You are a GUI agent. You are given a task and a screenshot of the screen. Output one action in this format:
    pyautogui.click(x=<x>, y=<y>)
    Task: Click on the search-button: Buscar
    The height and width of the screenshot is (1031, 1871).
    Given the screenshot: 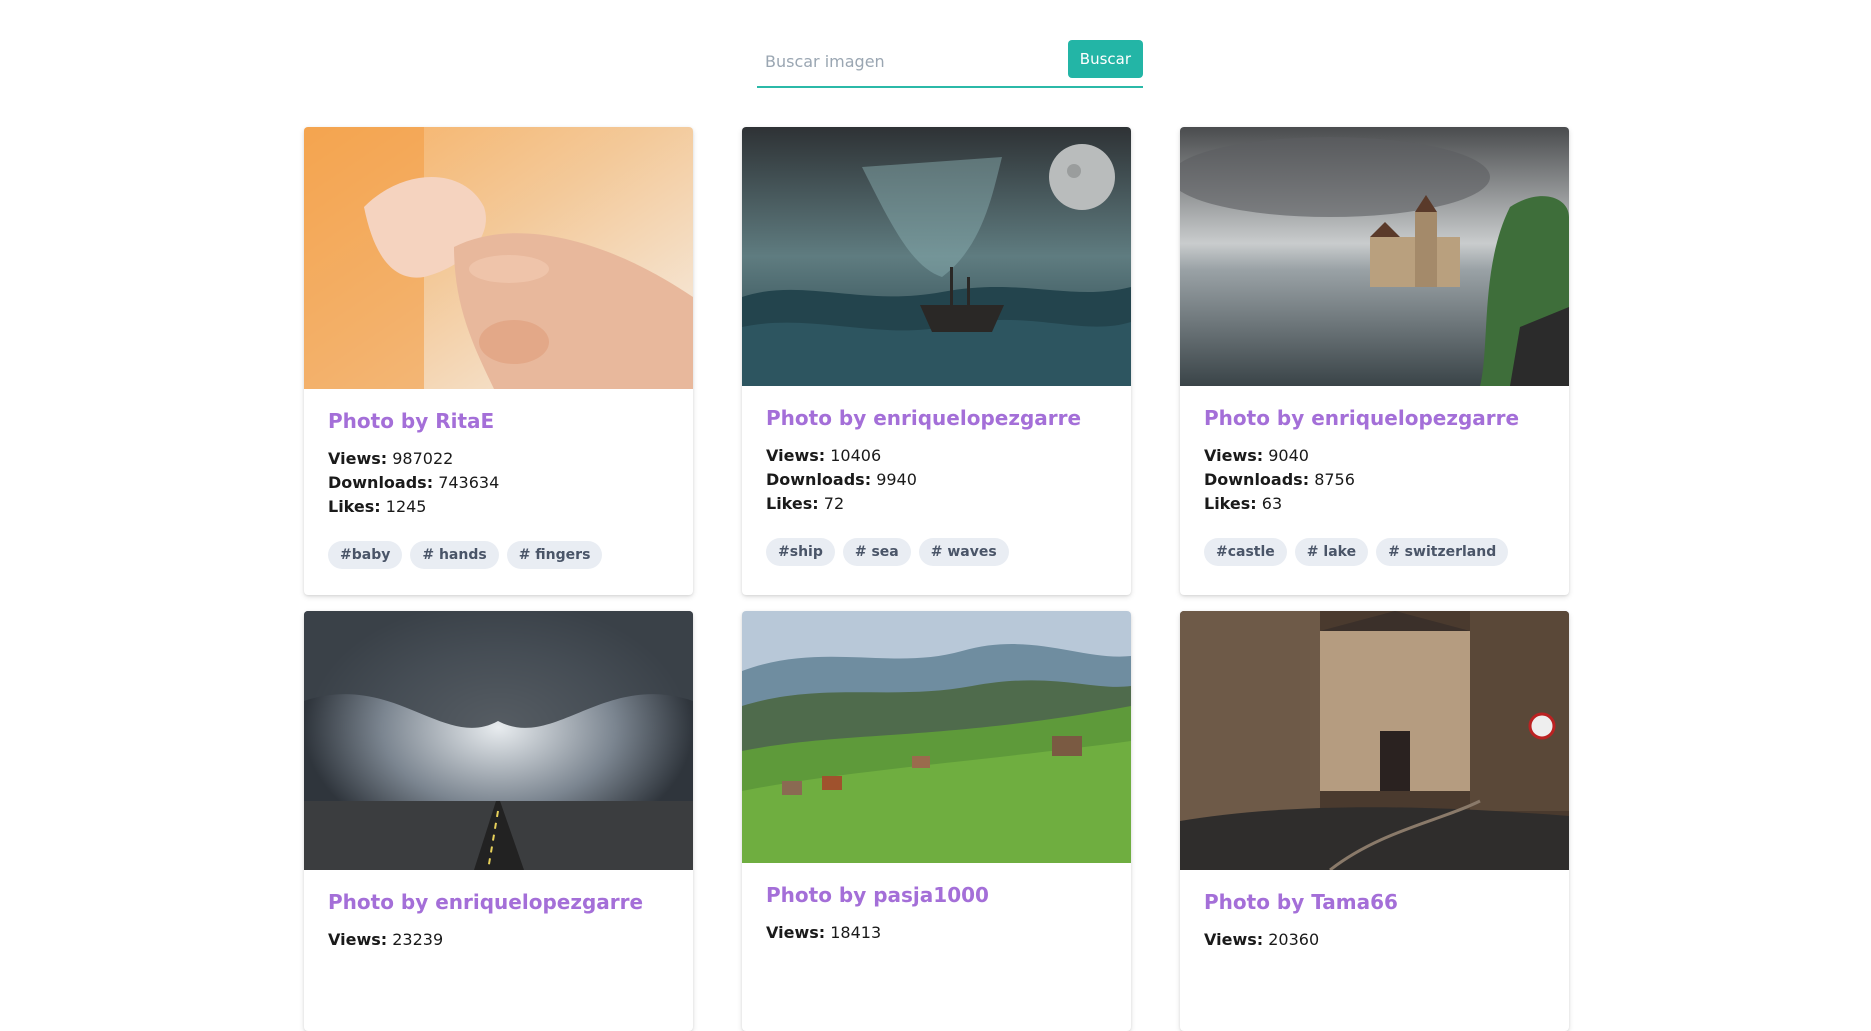 What is the action you would take?
    pyautogui.click(x=1105, y=59)
    